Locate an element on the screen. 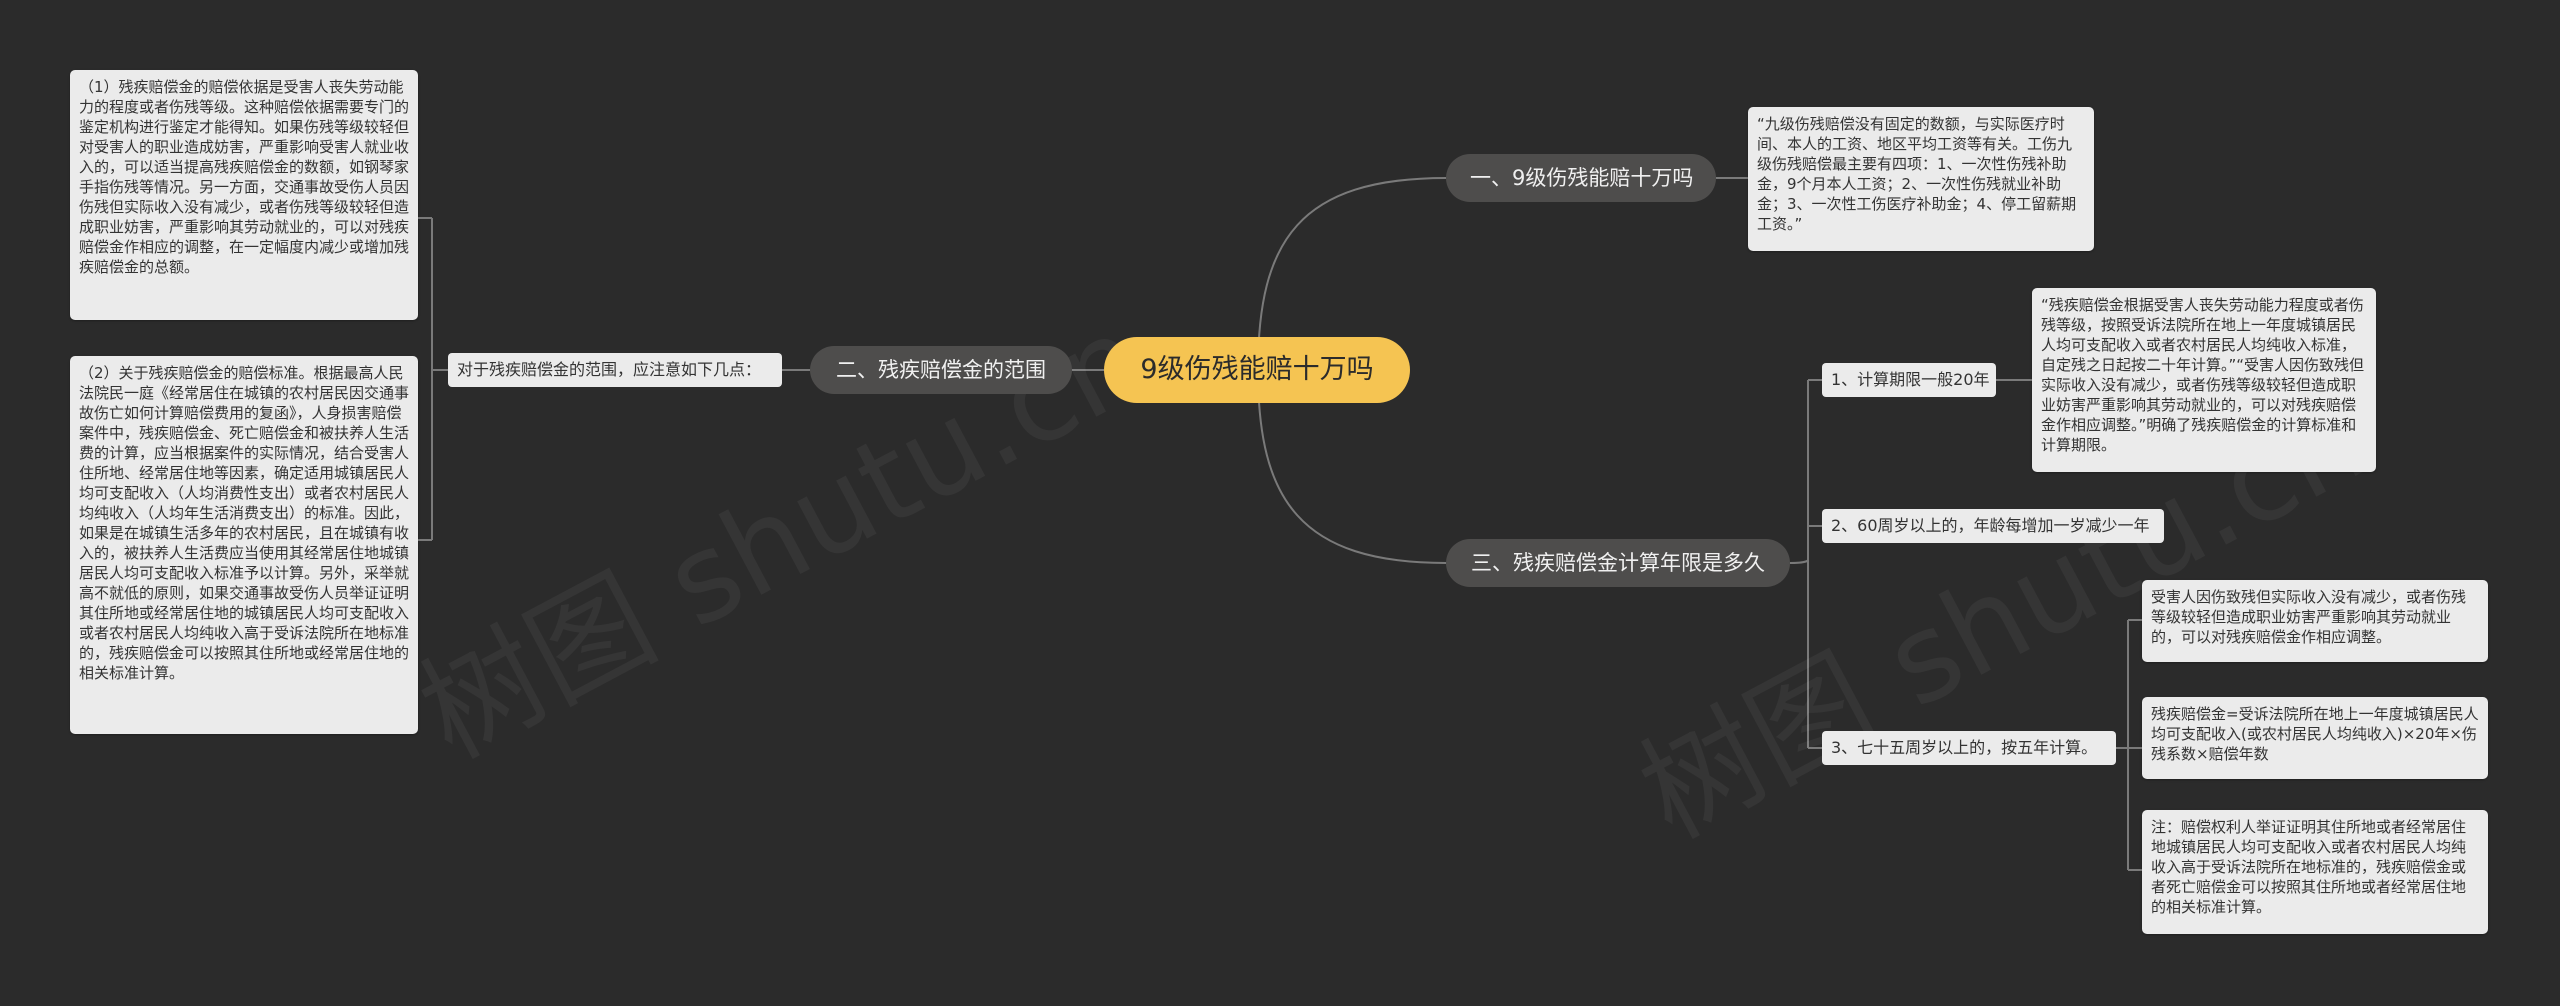 The height and width of the screenshot is (1006, 2560). branch-topic-2: 二、残疾赔偿金的范围 is located at coordinates (941, 370).